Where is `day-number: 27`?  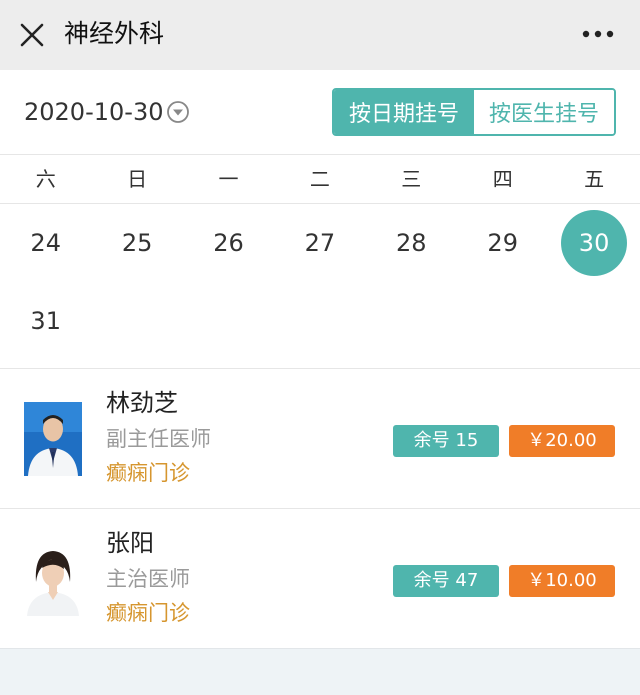
day-number: 27 is located at coordinates (320, 243).